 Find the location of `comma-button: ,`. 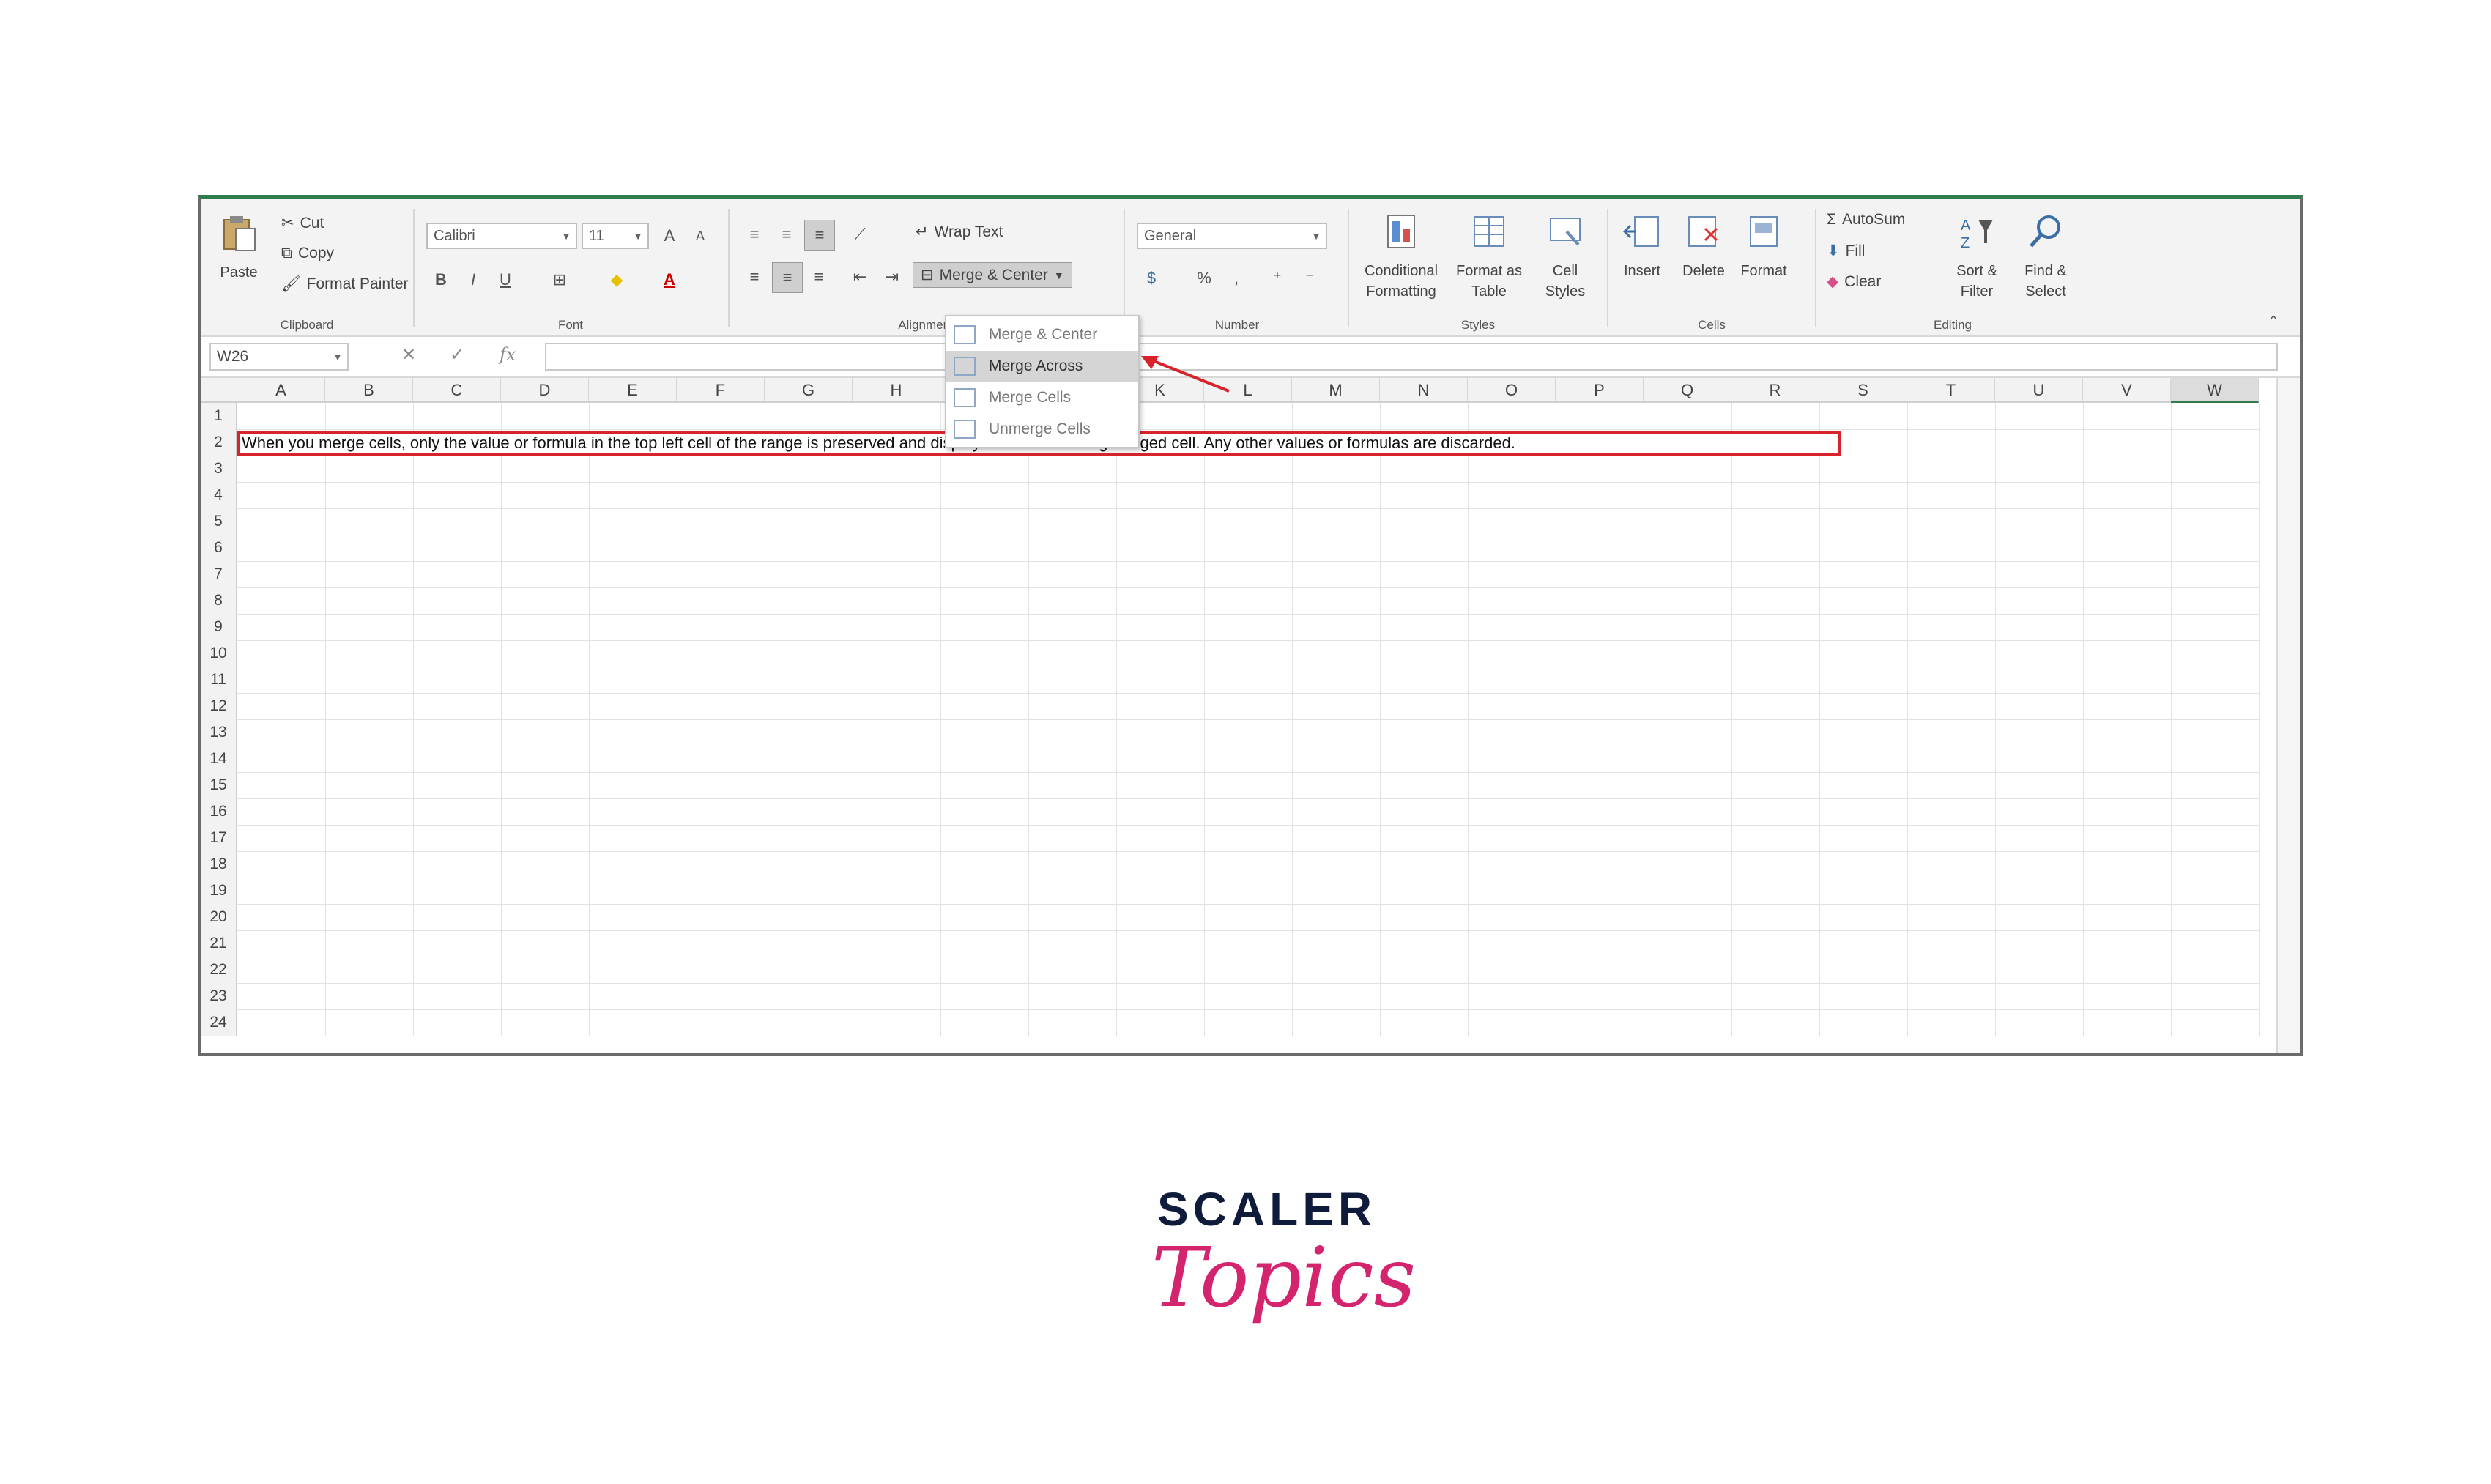

comma-button: , is located at coordinates (1236, 278).